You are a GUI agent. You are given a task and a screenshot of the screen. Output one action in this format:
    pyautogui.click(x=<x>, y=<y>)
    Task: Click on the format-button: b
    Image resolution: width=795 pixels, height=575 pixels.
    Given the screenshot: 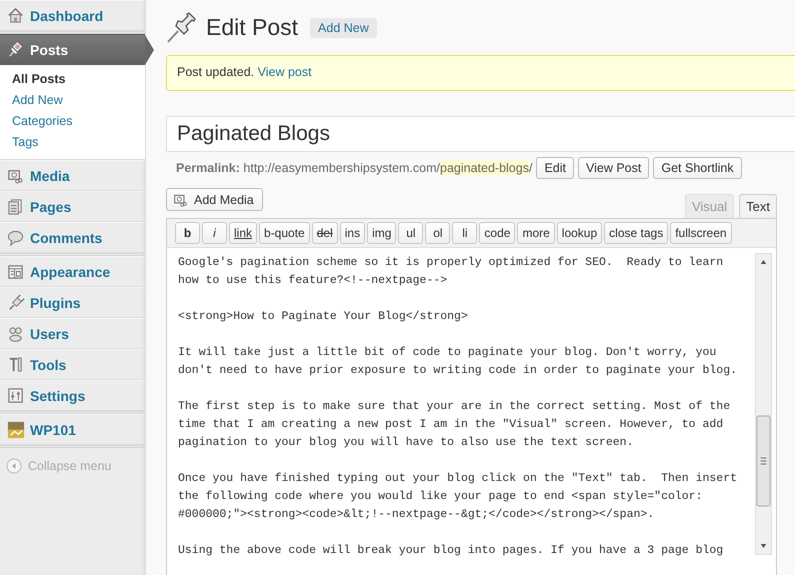 What is the action you would take?
    pyautogui.click(x=187, y=233)
    